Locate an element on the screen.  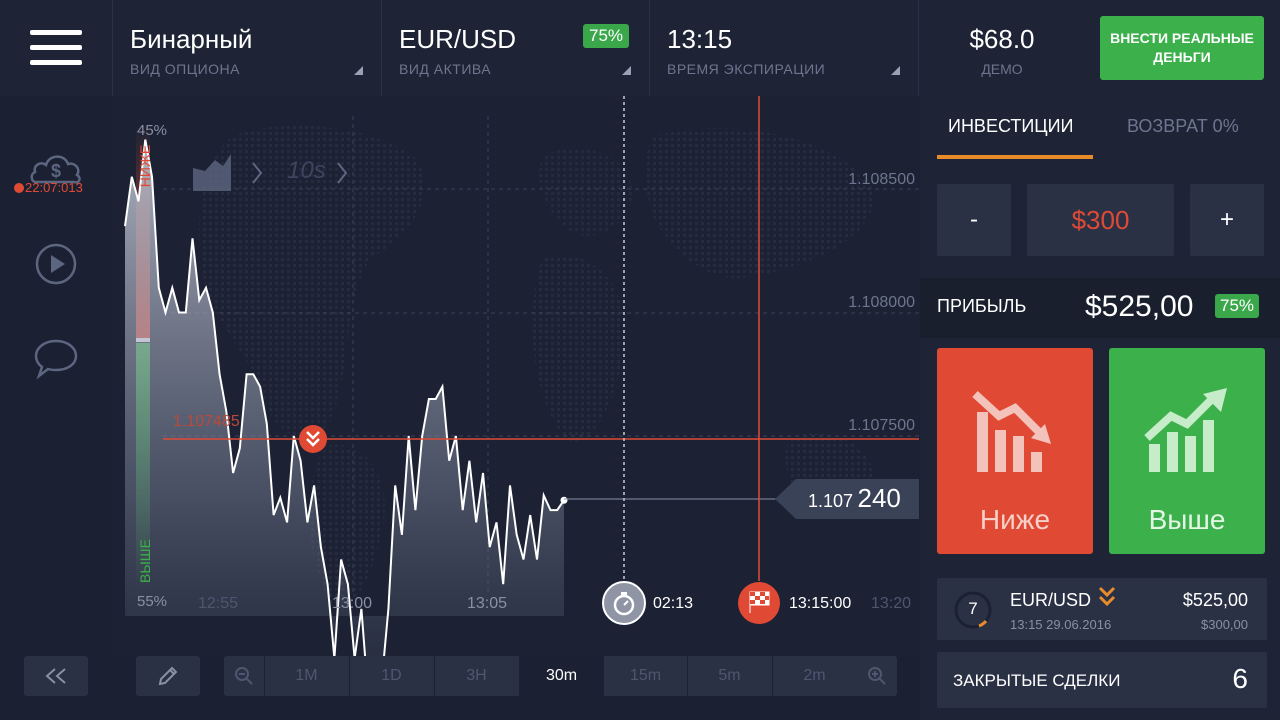
trade-amount: $300,00 is located at coordinates (1224, 624).